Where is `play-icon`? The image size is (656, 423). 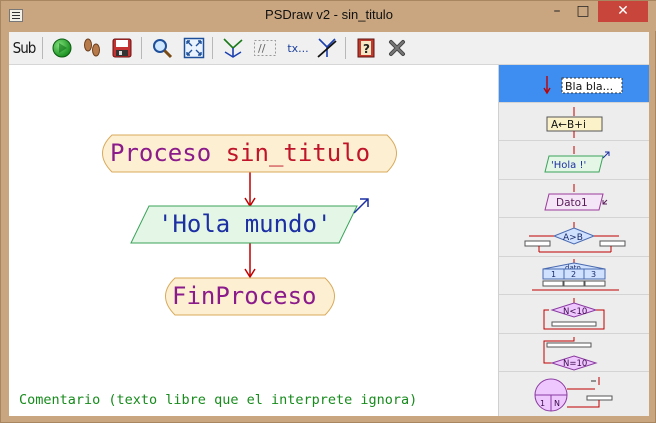
play-icon is located at coordinates (62, 48).